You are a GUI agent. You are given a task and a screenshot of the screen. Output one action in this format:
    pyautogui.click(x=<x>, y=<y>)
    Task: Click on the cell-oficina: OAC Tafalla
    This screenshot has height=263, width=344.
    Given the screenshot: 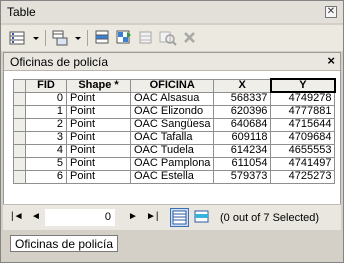 What is the action you would take?
    pyautogui.click(x=172, y=137)
    